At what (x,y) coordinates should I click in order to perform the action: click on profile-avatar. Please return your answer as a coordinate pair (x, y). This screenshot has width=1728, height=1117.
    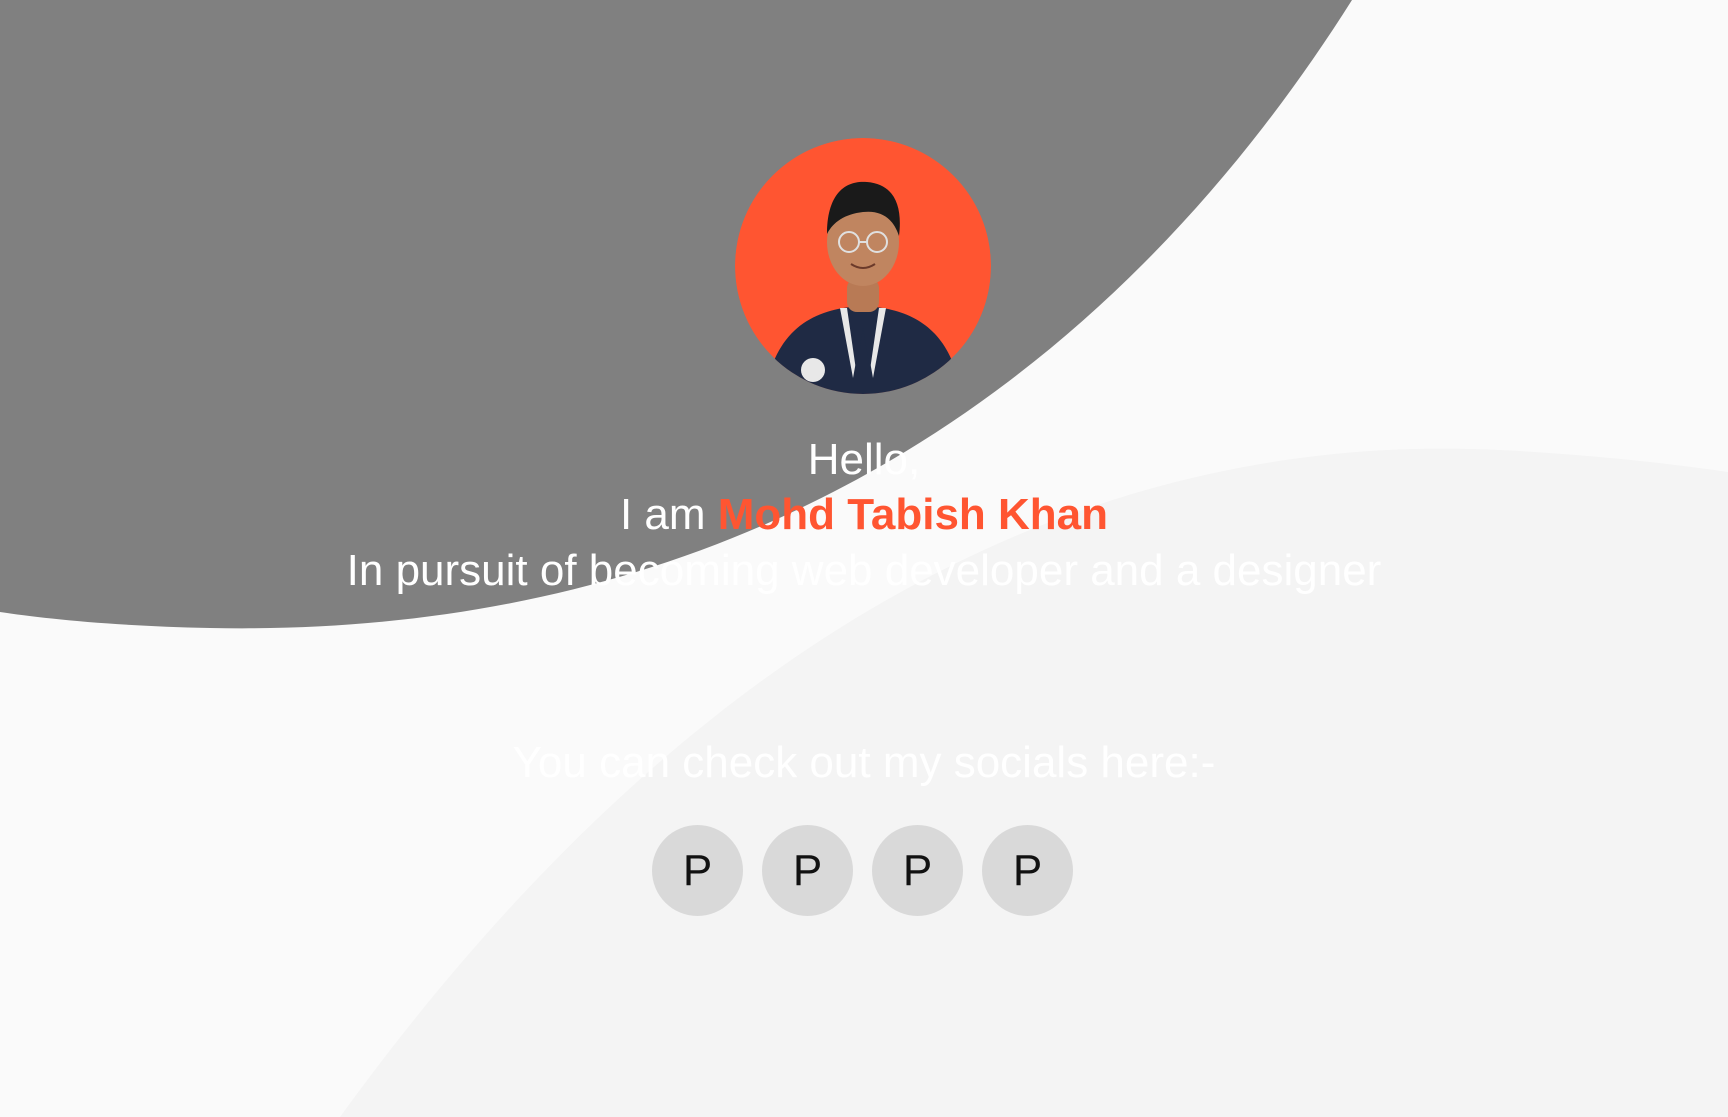
    Looking at the image, I should click on (863, 266).